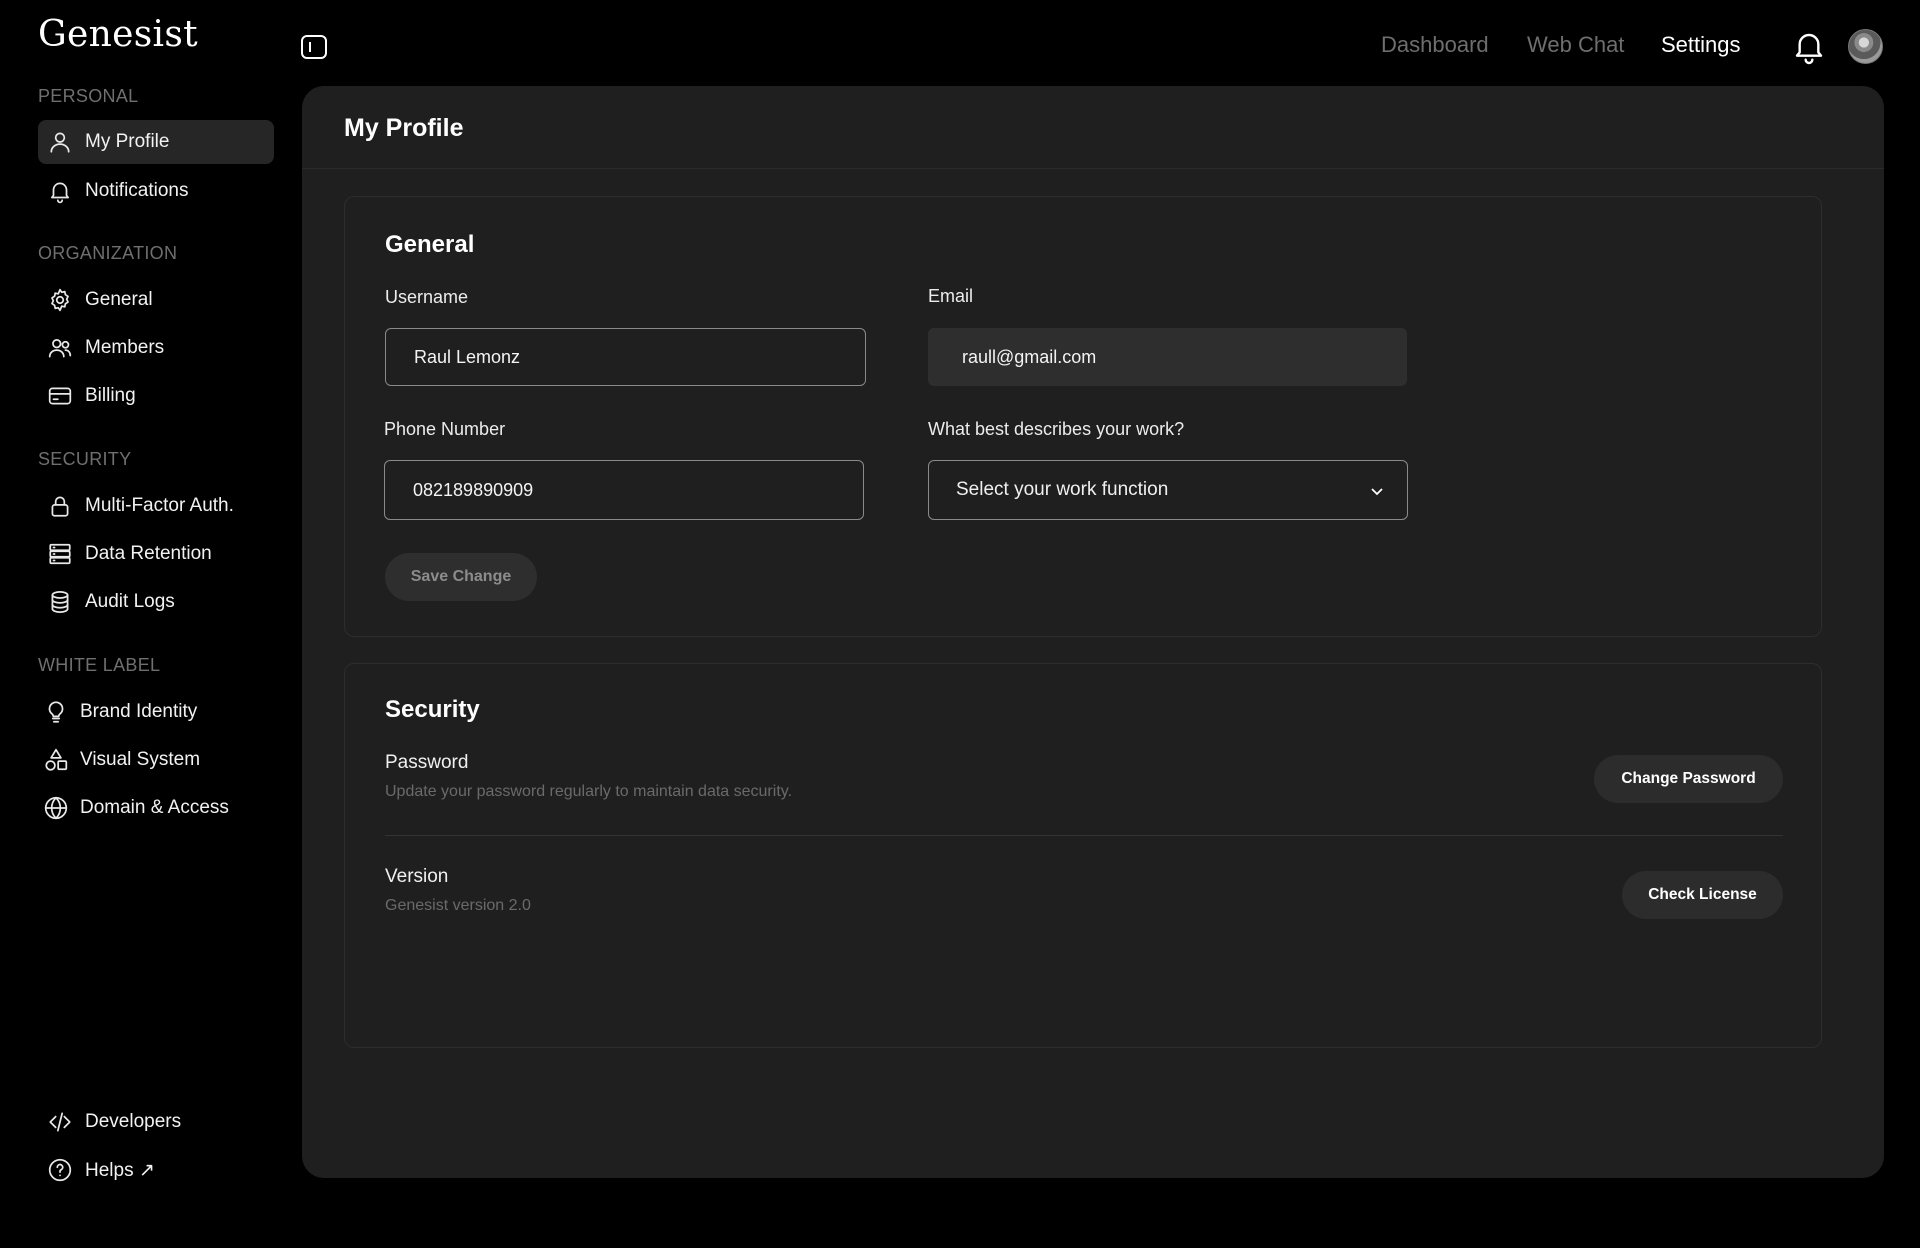 This screenshot has height=1248, width=1920. What do you see at coordinates (139, 711) in the screenshot?
I see `sidebar-item-label: Brand Identity` at bounding box center [139, 711].